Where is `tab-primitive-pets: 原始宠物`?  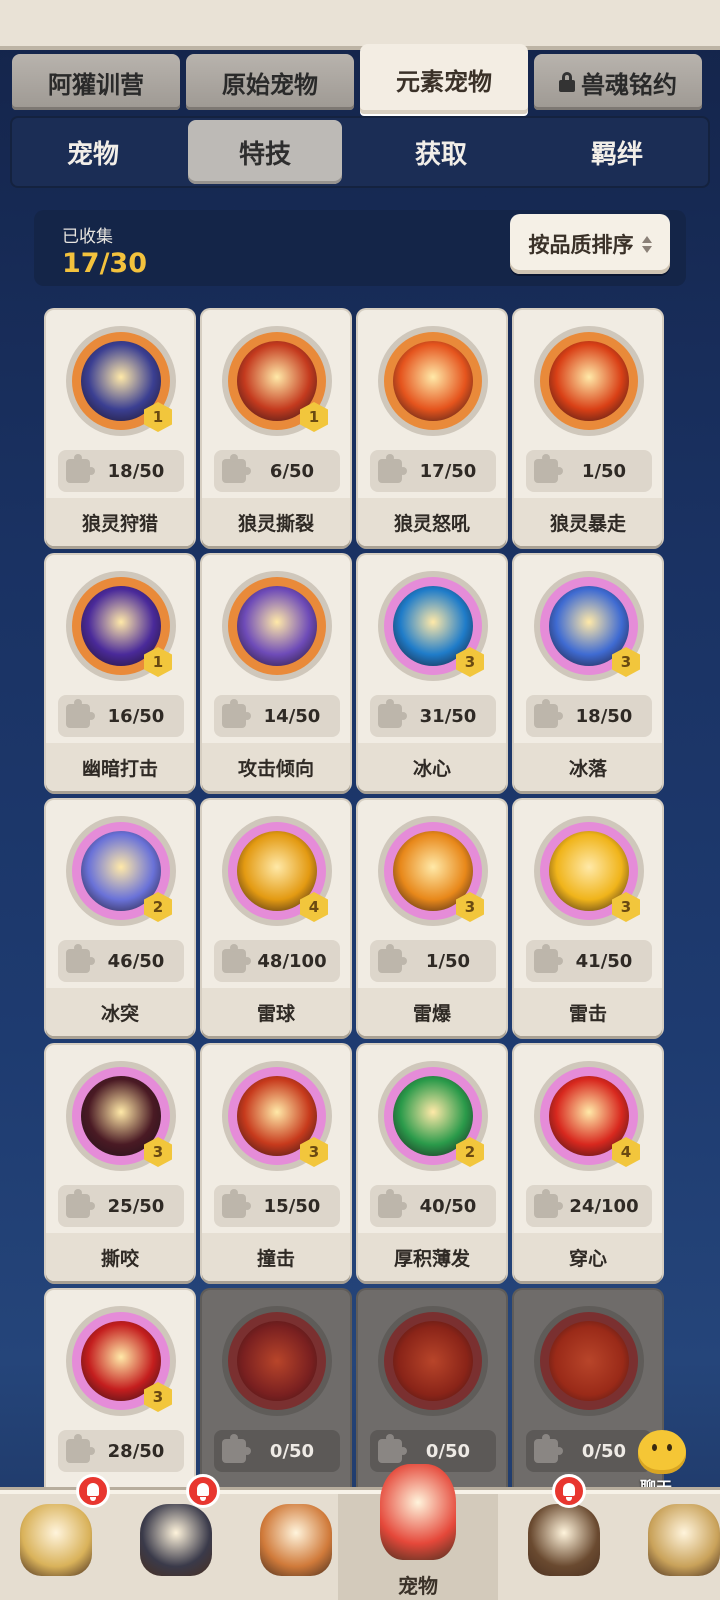
tab-primitive-pets: 原始宠物 is located at coordinates (270, 82).